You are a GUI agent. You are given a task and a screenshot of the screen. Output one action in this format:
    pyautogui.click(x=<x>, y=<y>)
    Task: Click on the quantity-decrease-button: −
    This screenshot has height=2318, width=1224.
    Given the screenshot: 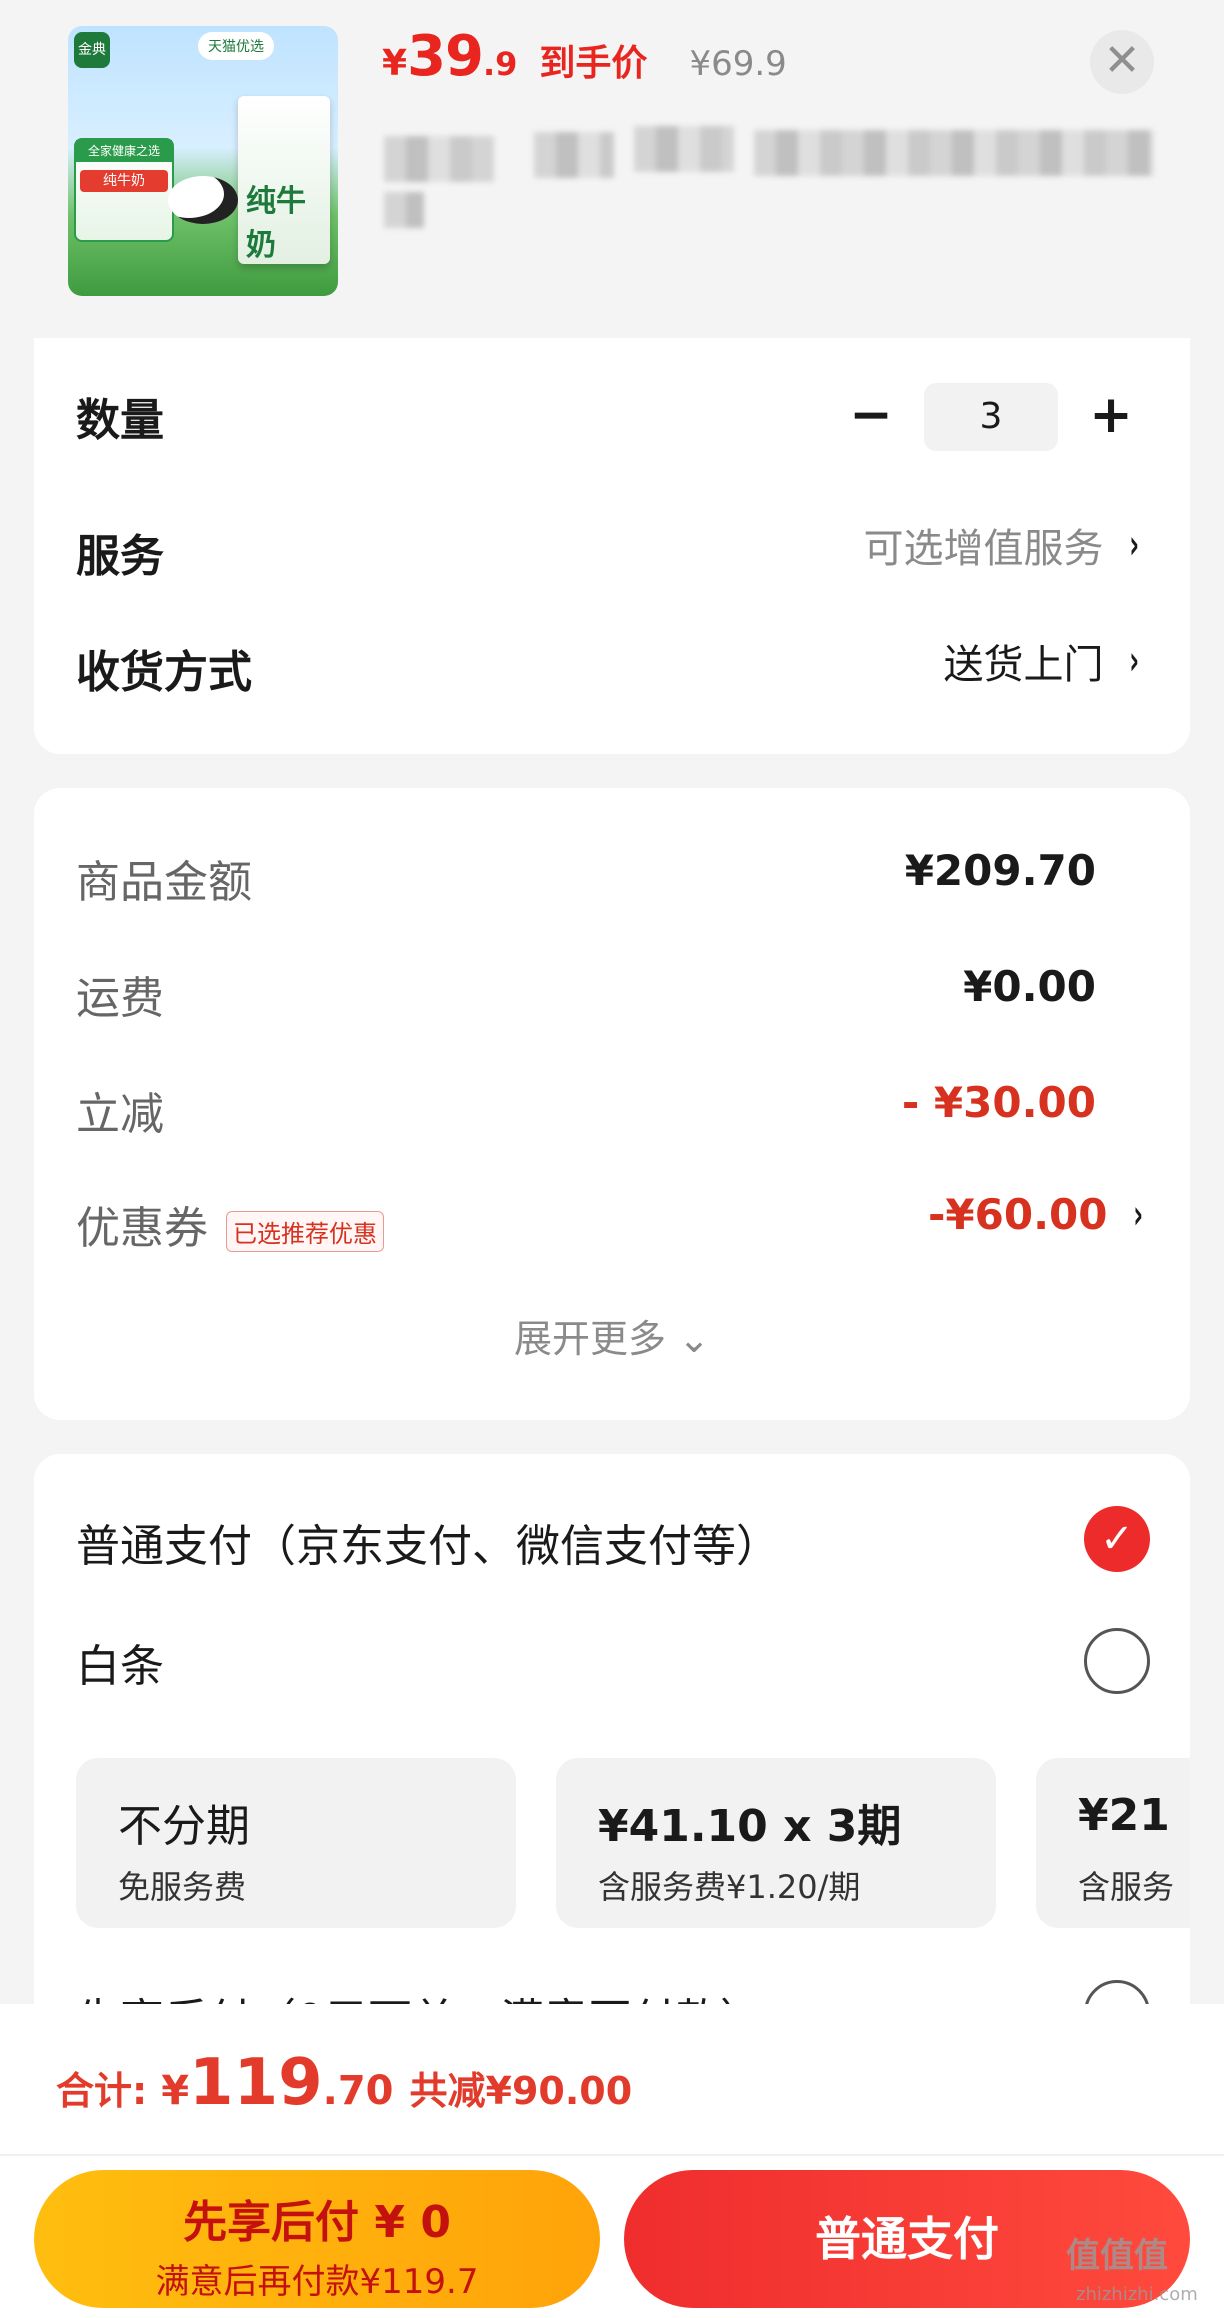 What is the action you would take?
    pyautogui.click(x=871, y=417)
    